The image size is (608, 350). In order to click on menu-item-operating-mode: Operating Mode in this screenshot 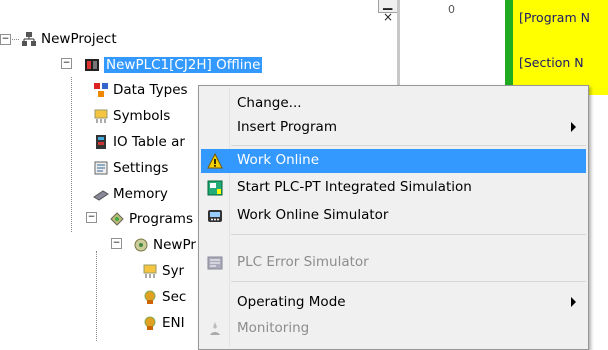, I will do `click(393, 303)`.